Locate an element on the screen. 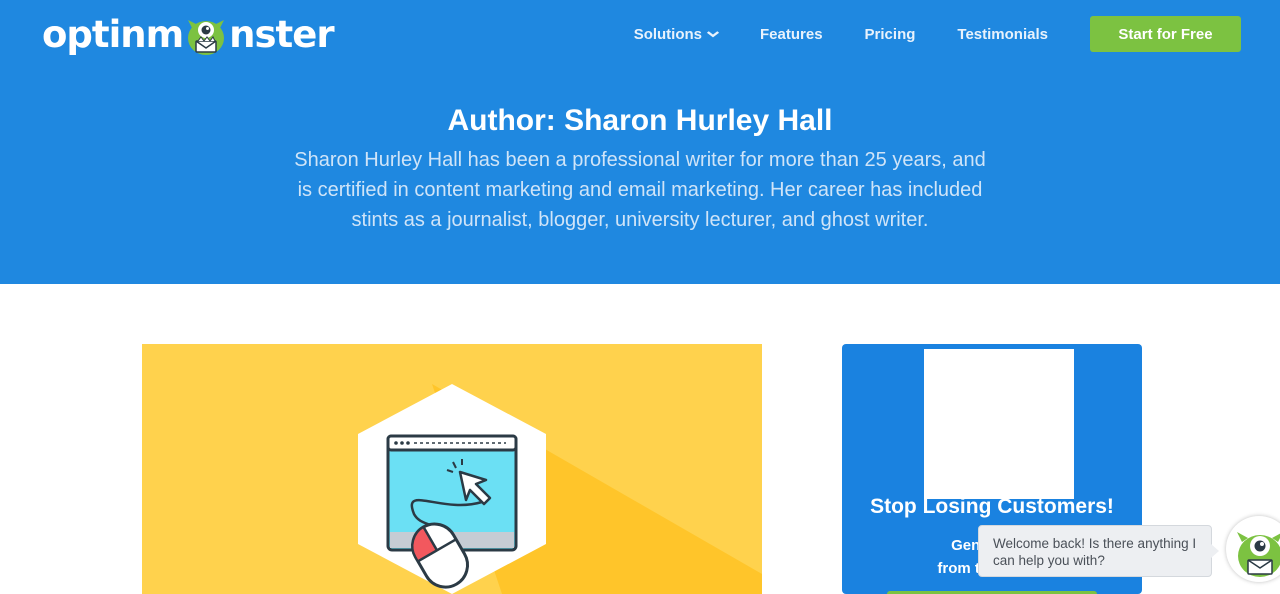 The image size is (1280, 594). widget-image is located at coordinates (999, 424).